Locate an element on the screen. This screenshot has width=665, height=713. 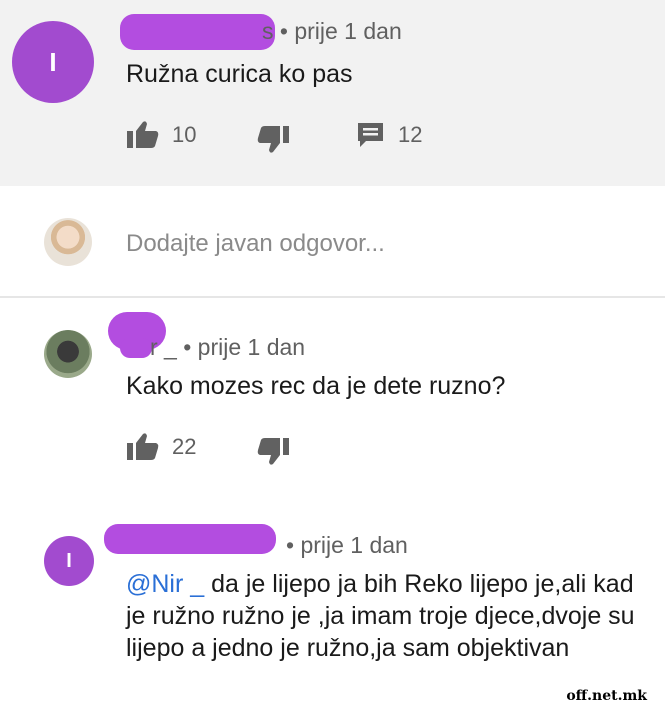
comment-meta: • prije 1 dan is located at coordinates (347, 545).